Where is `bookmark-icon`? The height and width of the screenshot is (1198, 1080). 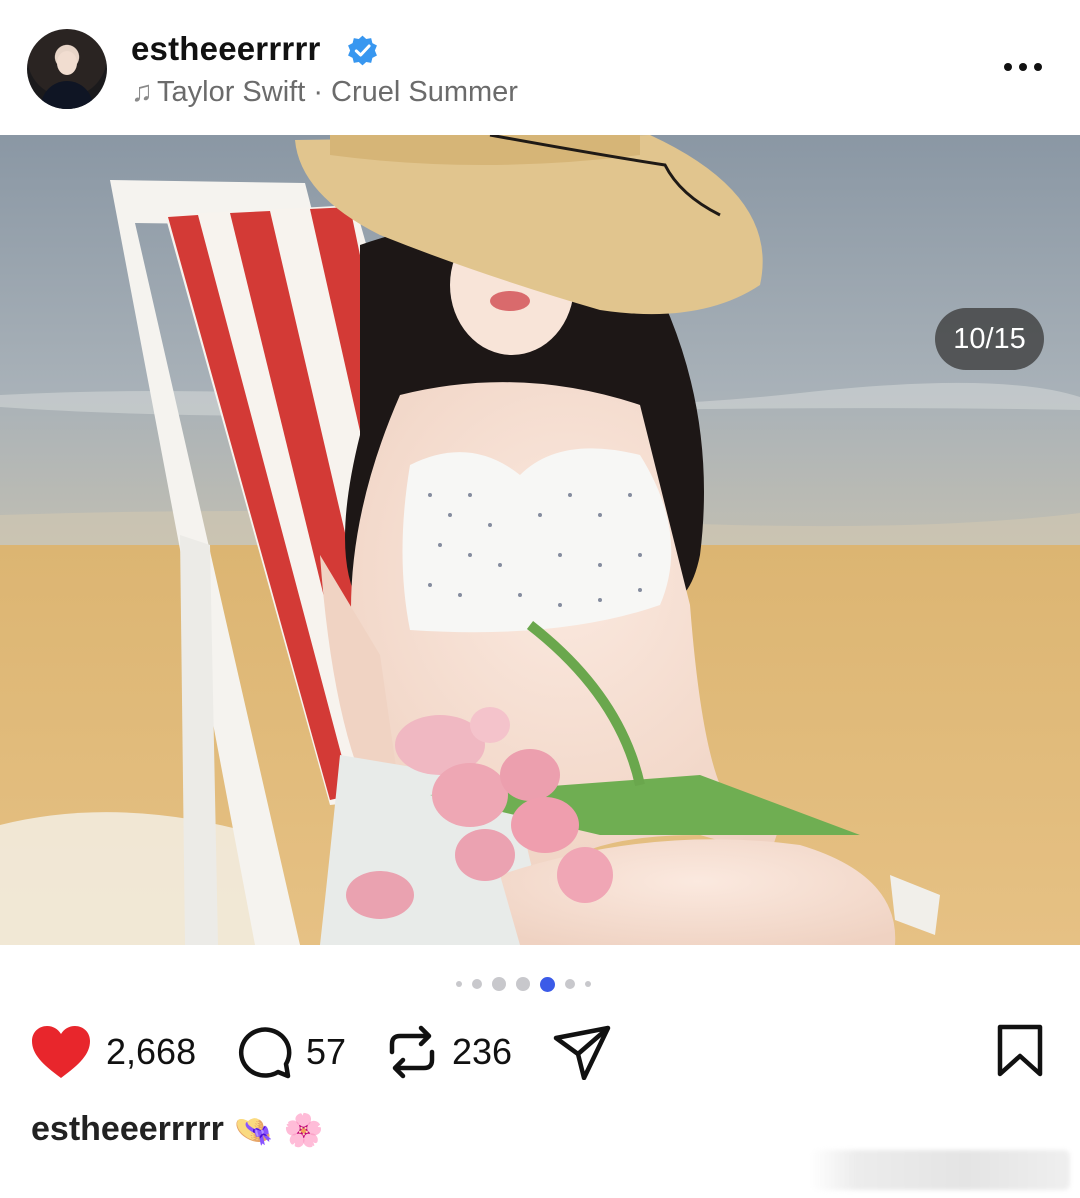
bookmark-icon is located at coordinates (1020, 1051).